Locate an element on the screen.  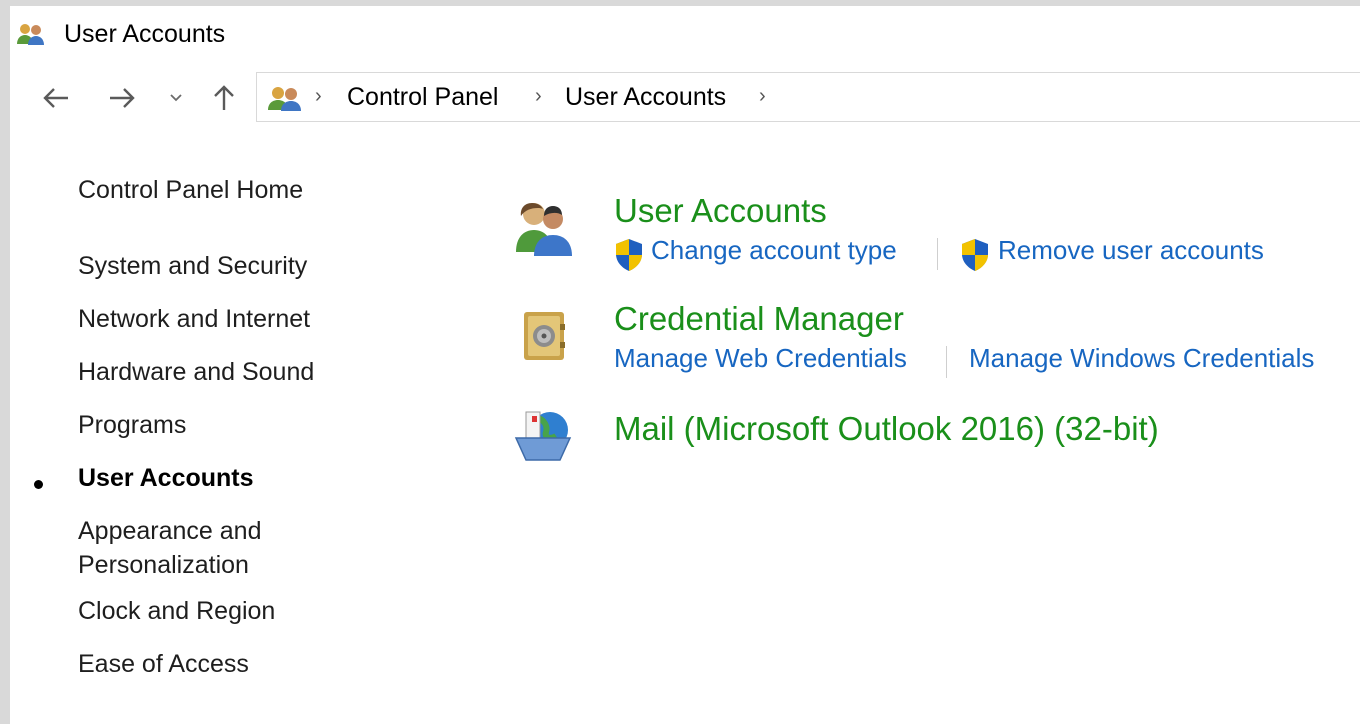
category-title-user-accounts: User Accounts is located at coordinates (720, 211).